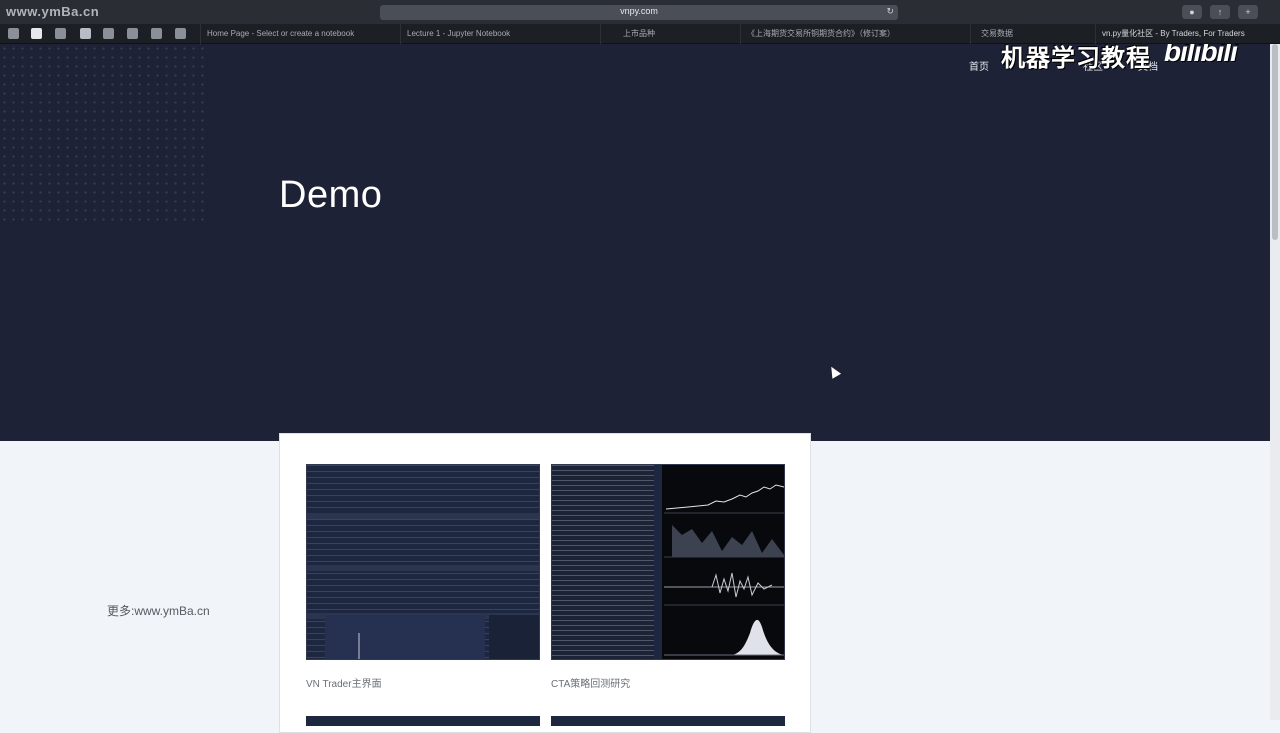 The height and width of the screenshot is (733, 1280). Describe the element at coordinates (1201, 55) in the screenshot. I see `bilibili-logo: bilibili` at that location.